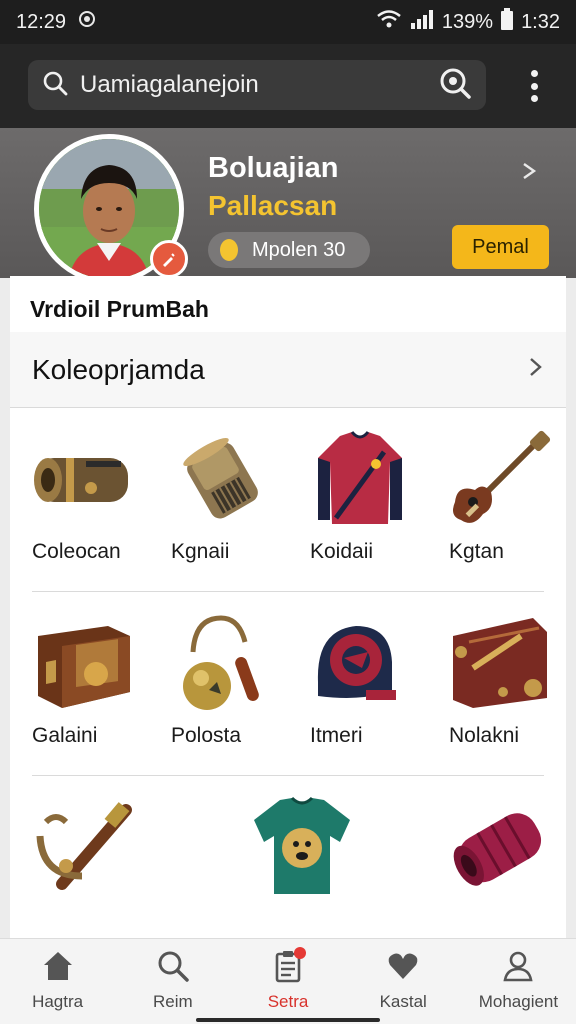 The height and width of the screenshot is (1024, 576). Describe the element at coordinates (221, 662) in the screenshot. I see `bell-whistle-icon` at that location.